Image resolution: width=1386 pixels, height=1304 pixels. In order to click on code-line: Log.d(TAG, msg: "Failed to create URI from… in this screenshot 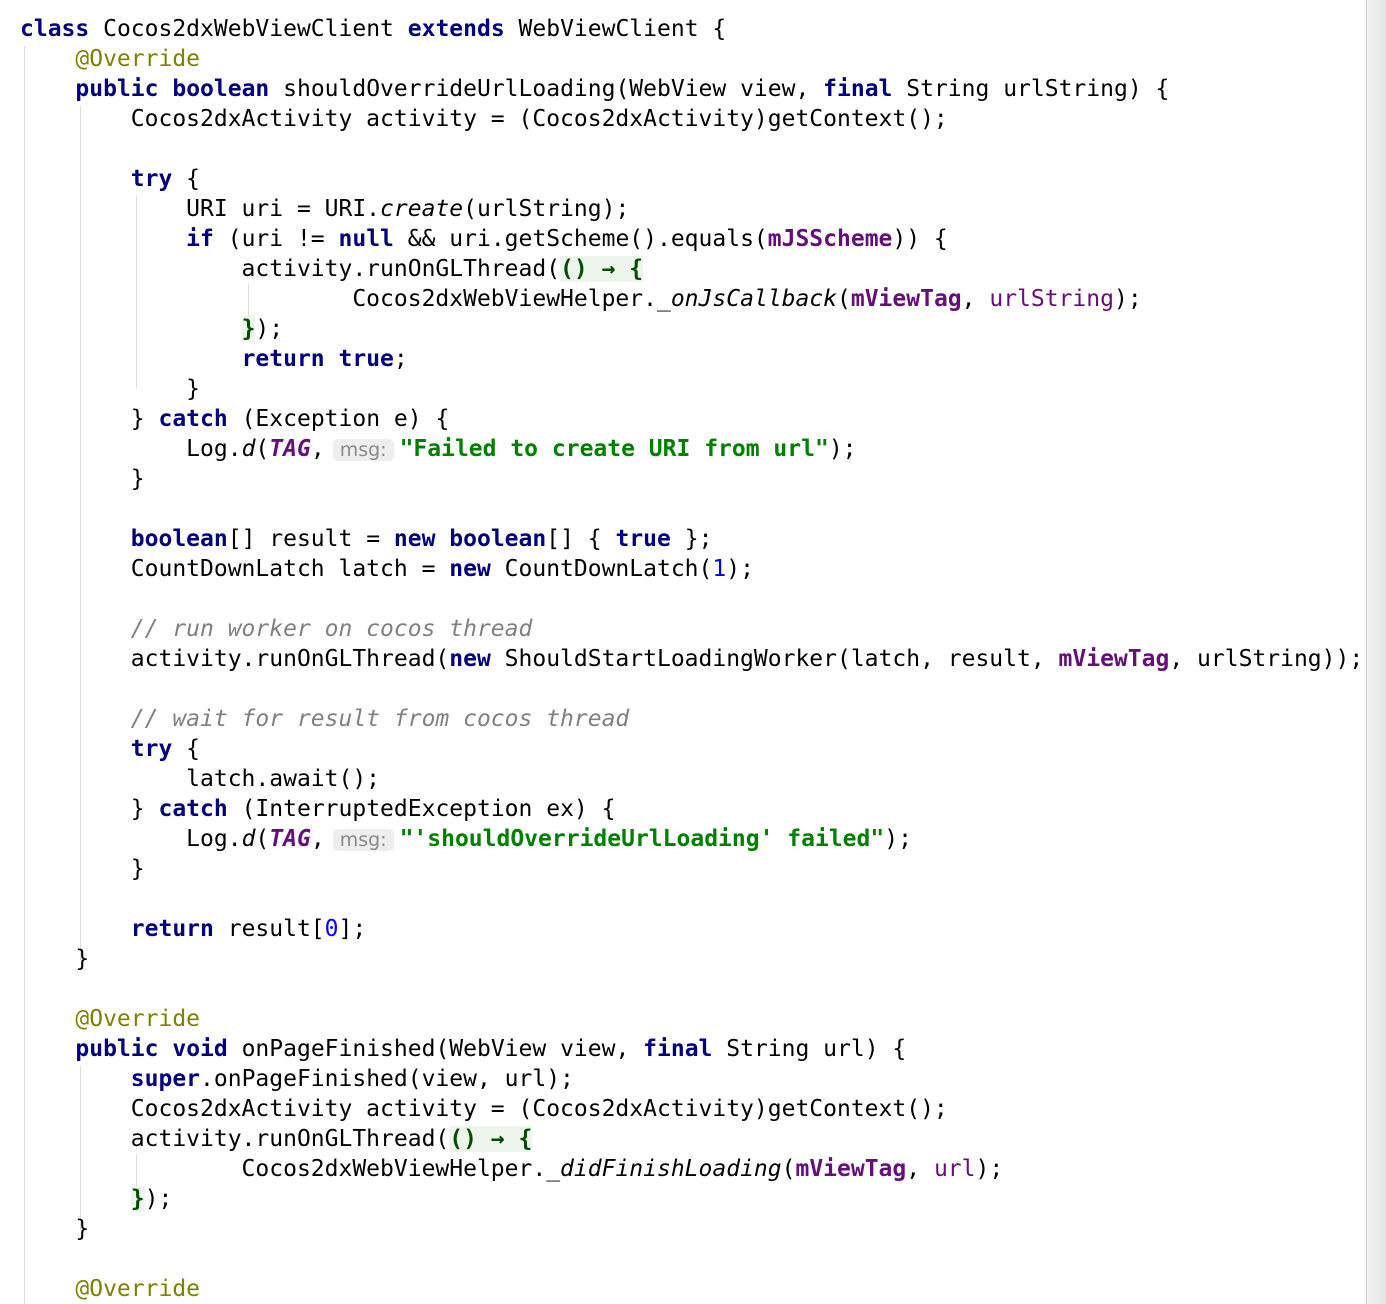, I will do `click(691, 449)`.